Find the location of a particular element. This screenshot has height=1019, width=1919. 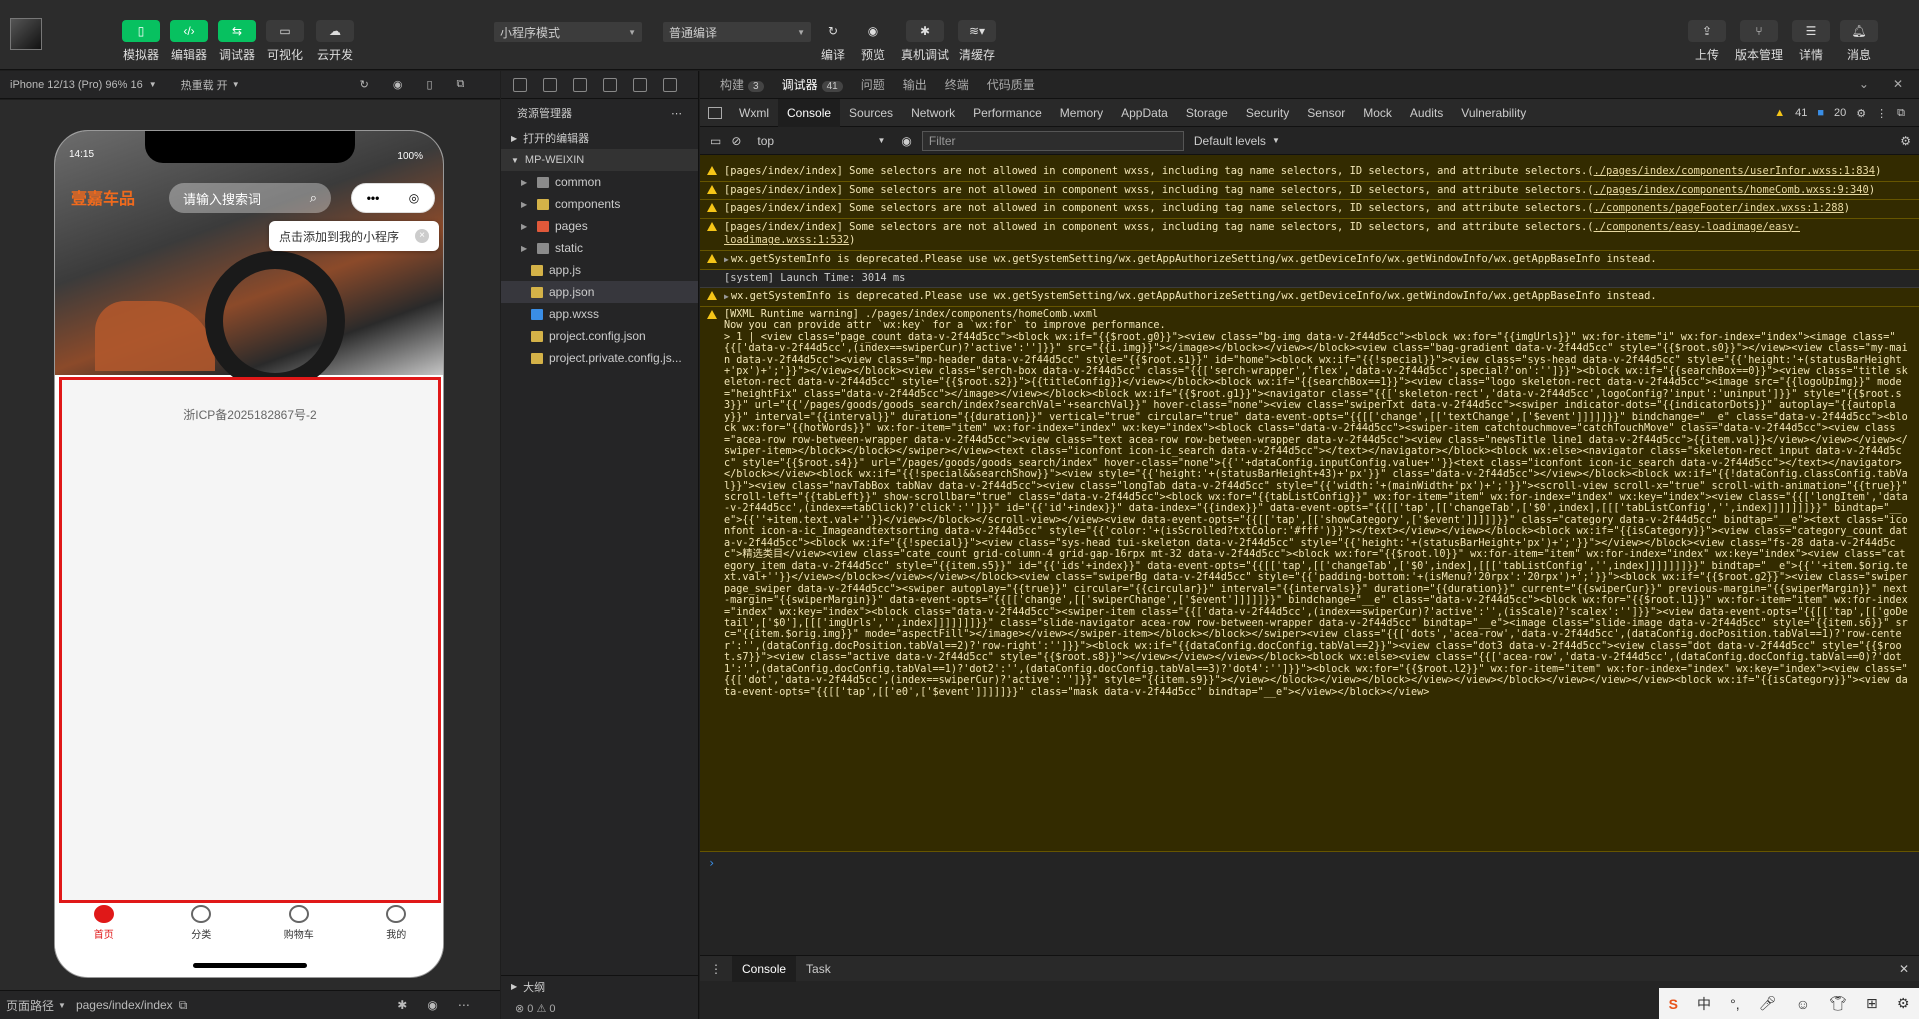

project-avatar is located at coordinates (26, 34).